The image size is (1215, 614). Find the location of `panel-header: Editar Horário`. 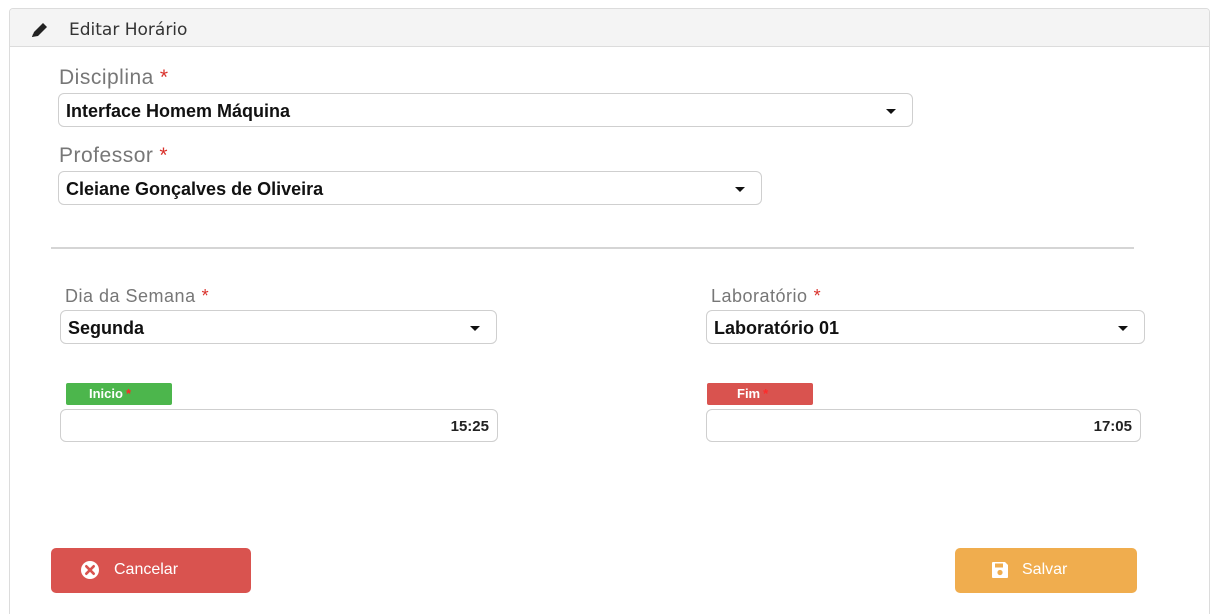

panel-header: Editar Horário is located at coordinates (609, 28).